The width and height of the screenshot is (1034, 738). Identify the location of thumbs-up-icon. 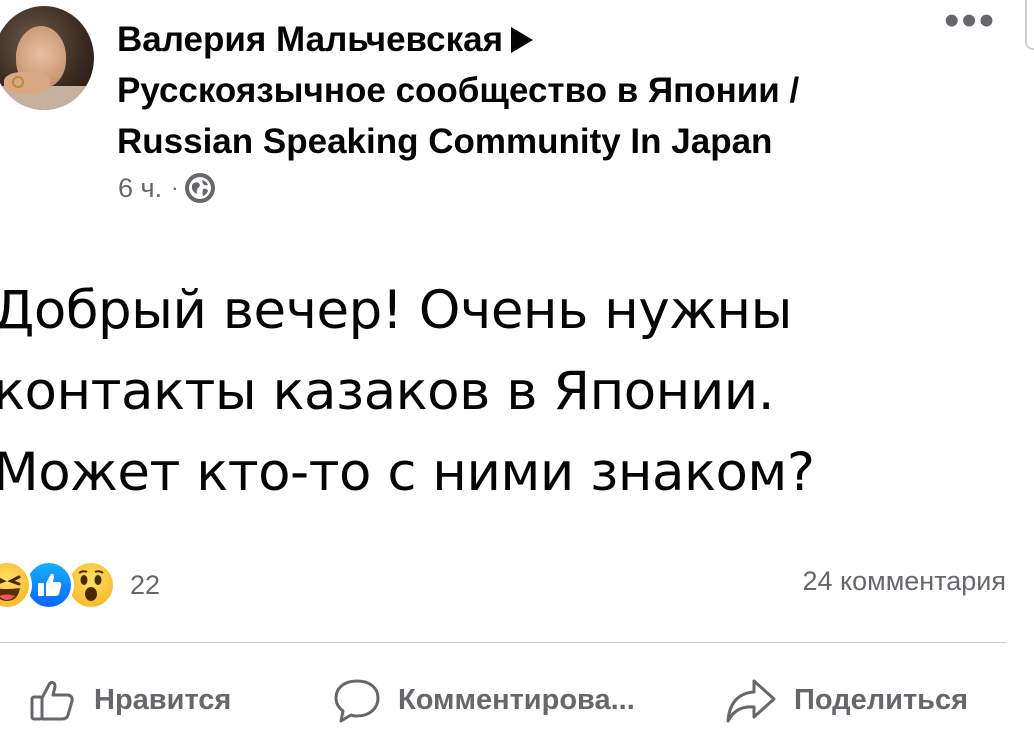
(52, 701).